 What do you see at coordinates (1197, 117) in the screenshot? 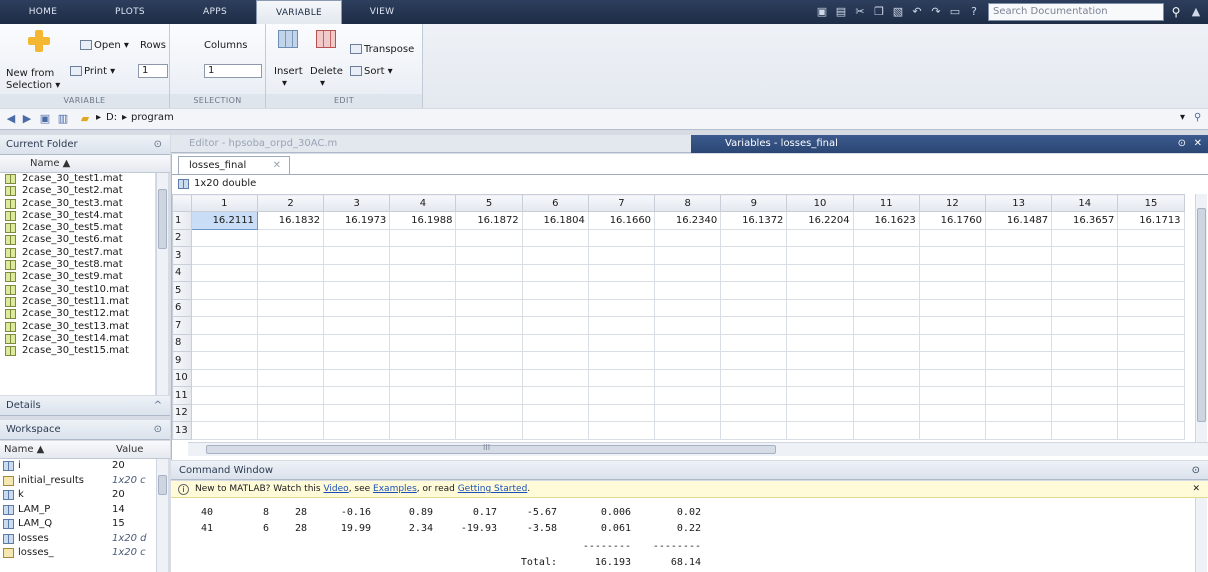
I see `search-folder-icon: ⚲` at bounding box center [1197, 117].